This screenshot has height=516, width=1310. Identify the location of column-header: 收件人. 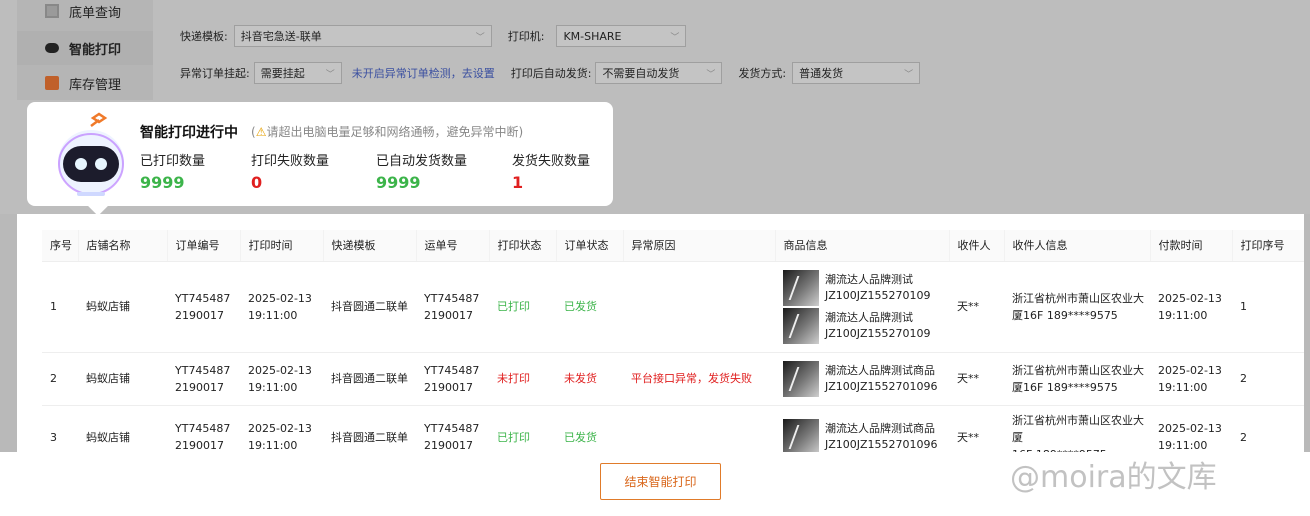
(977, 246).